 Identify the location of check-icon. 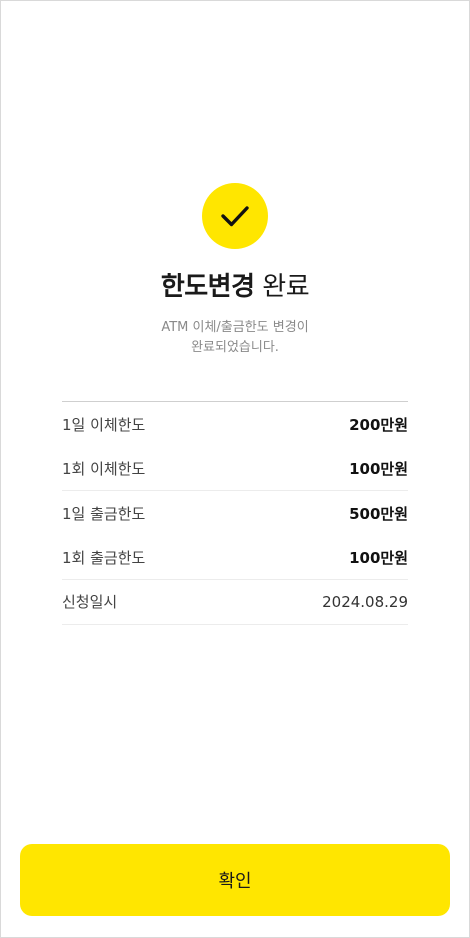
(235, 216).